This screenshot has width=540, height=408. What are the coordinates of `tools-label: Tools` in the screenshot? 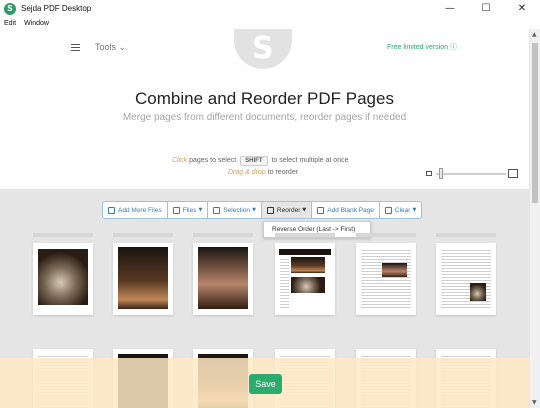 It's located at (106, 47).